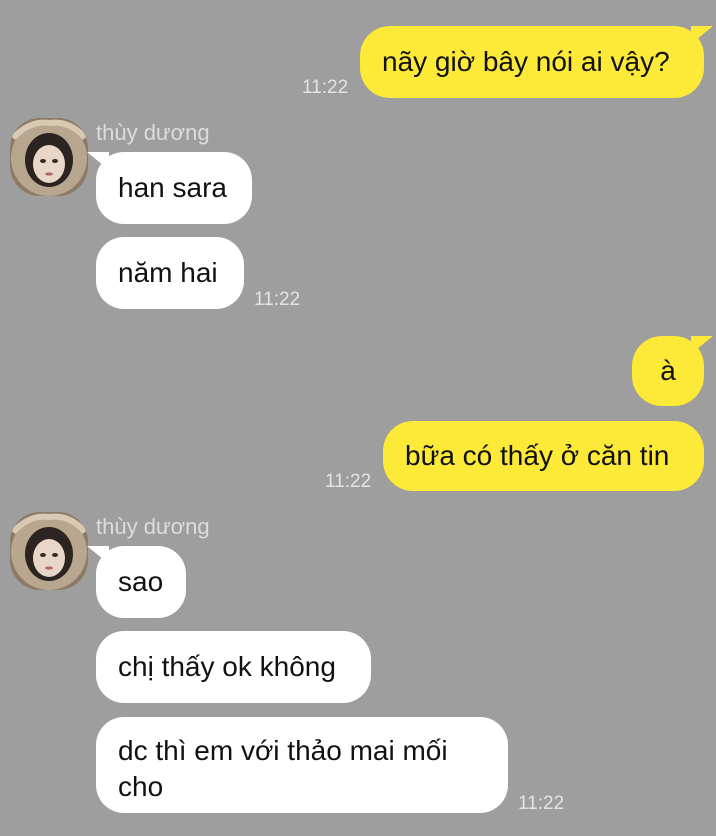 This screenshot has height=836, width=716. I want to click on message-text: sao, so click(141, 581).